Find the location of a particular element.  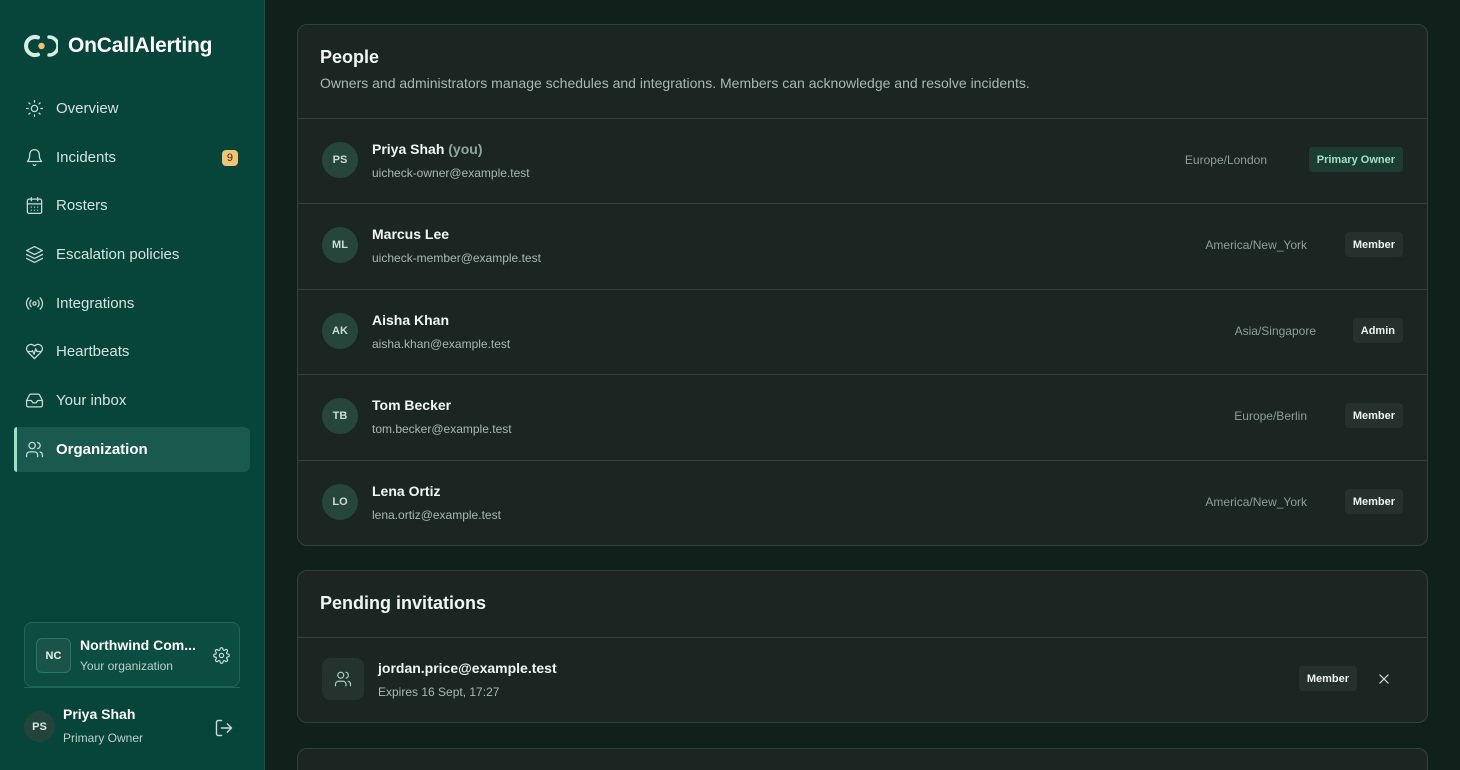

sidebar-item-integrations: Integrations is located at coordinates (132, 303).